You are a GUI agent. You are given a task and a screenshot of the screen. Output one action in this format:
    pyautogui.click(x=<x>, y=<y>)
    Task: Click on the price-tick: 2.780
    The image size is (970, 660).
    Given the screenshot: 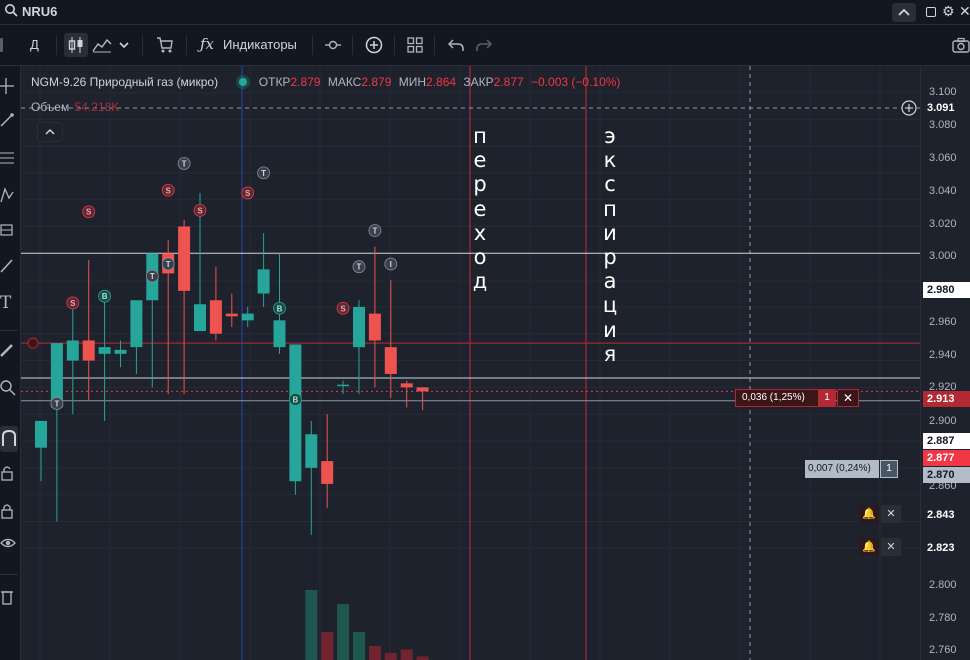 What is the action you would take?
    pyautogui.click(x=943, y=618)
    